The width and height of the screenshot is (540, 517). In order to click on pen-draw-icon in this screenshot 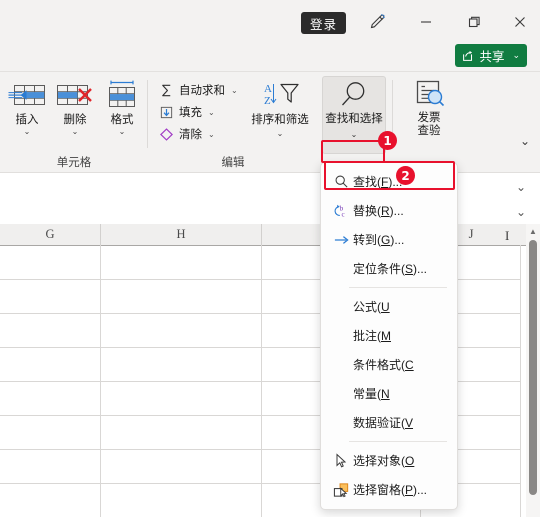, I will do `click(377, 22)`.